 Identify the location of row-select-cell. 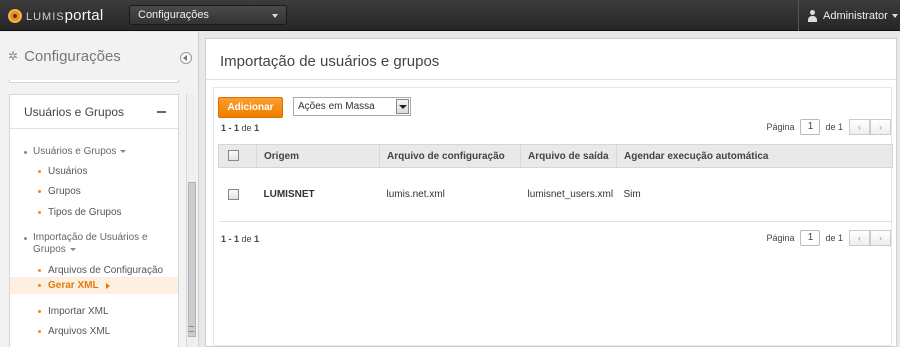
(237, 194).